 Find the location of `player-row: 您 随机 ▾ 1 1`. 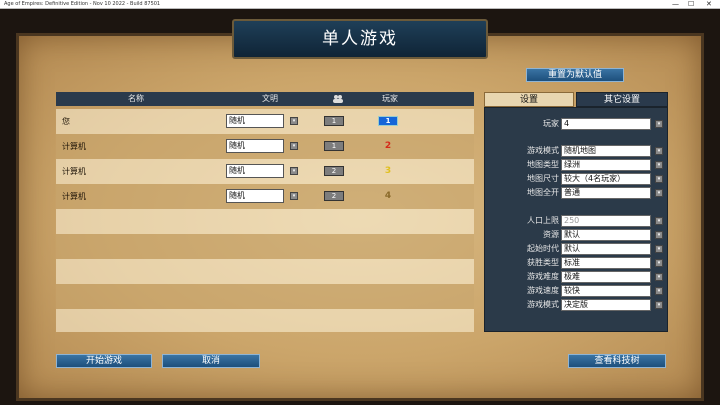

player-row: 您 随机 ▾ 1 1 is located at coordinates (265, 121).